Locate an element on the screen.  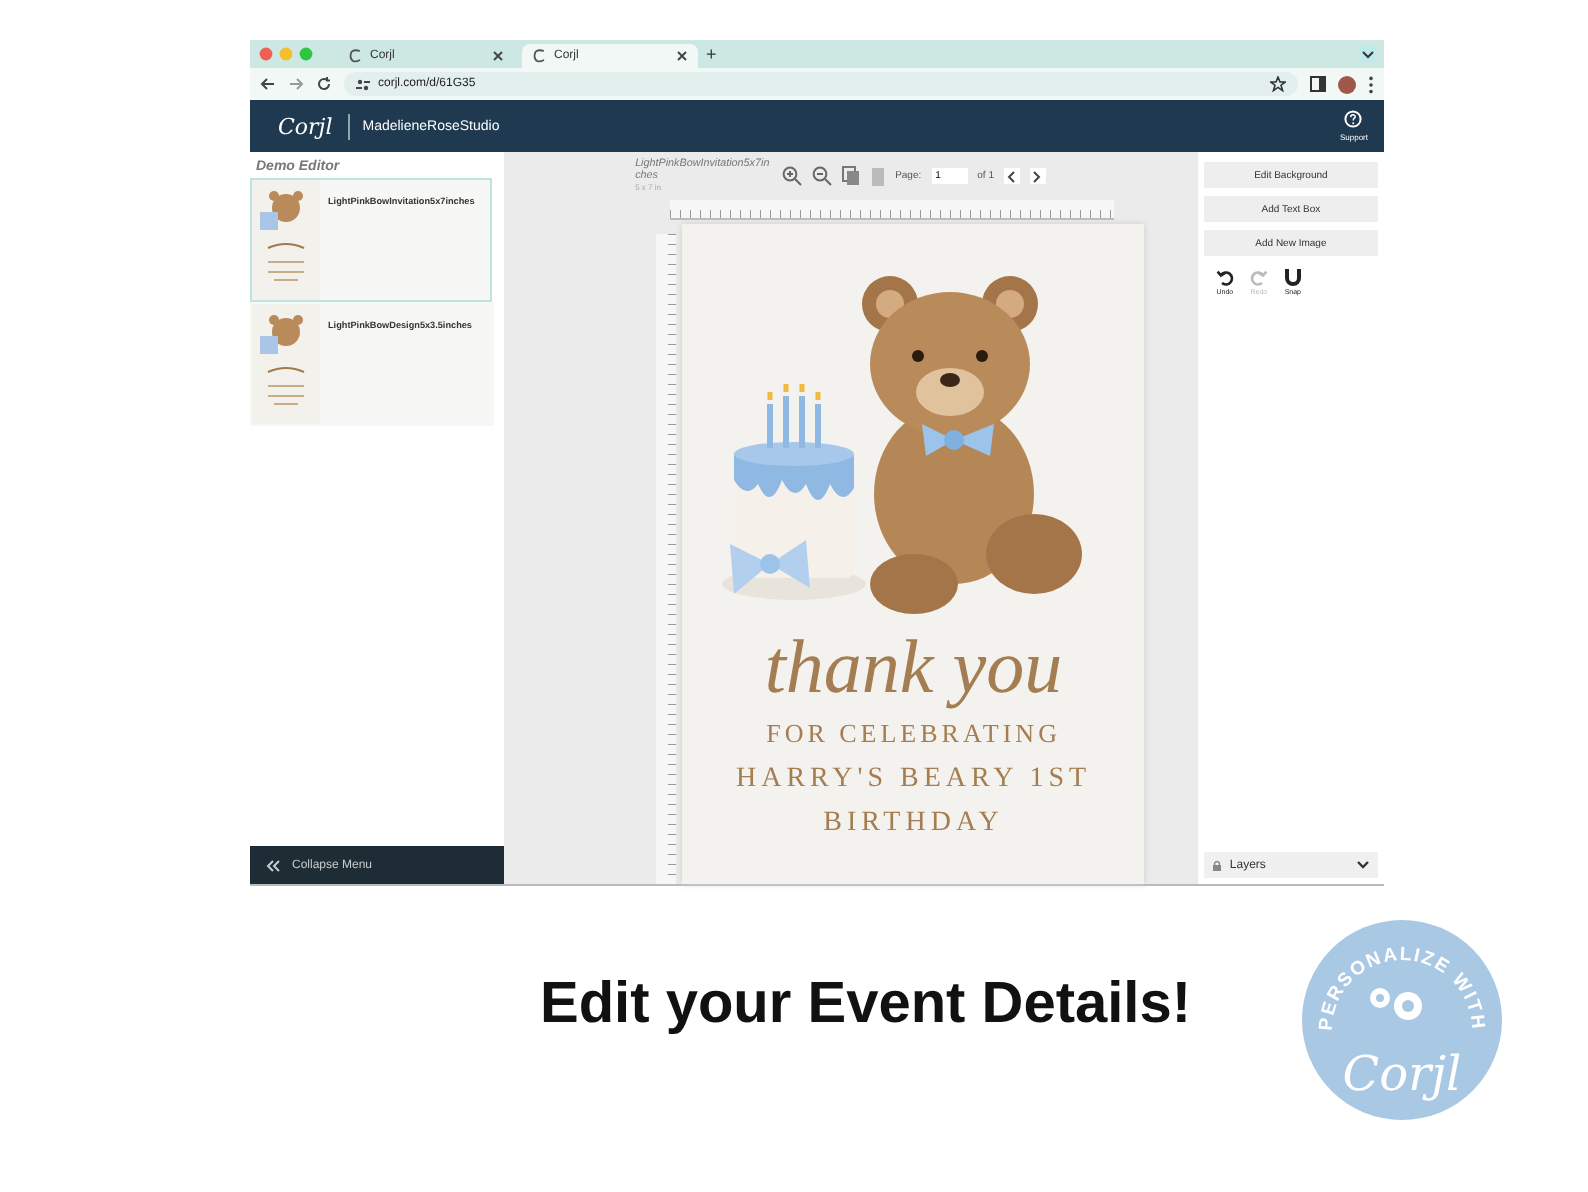
avatar-icon is located at coordinates (1347, 84).